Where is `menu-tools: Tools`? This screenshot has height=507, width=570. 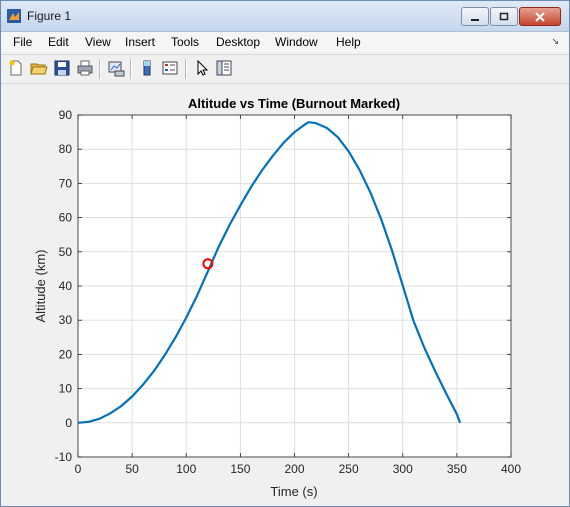
menu-tools: Tools is located at coordinates (185, 42).